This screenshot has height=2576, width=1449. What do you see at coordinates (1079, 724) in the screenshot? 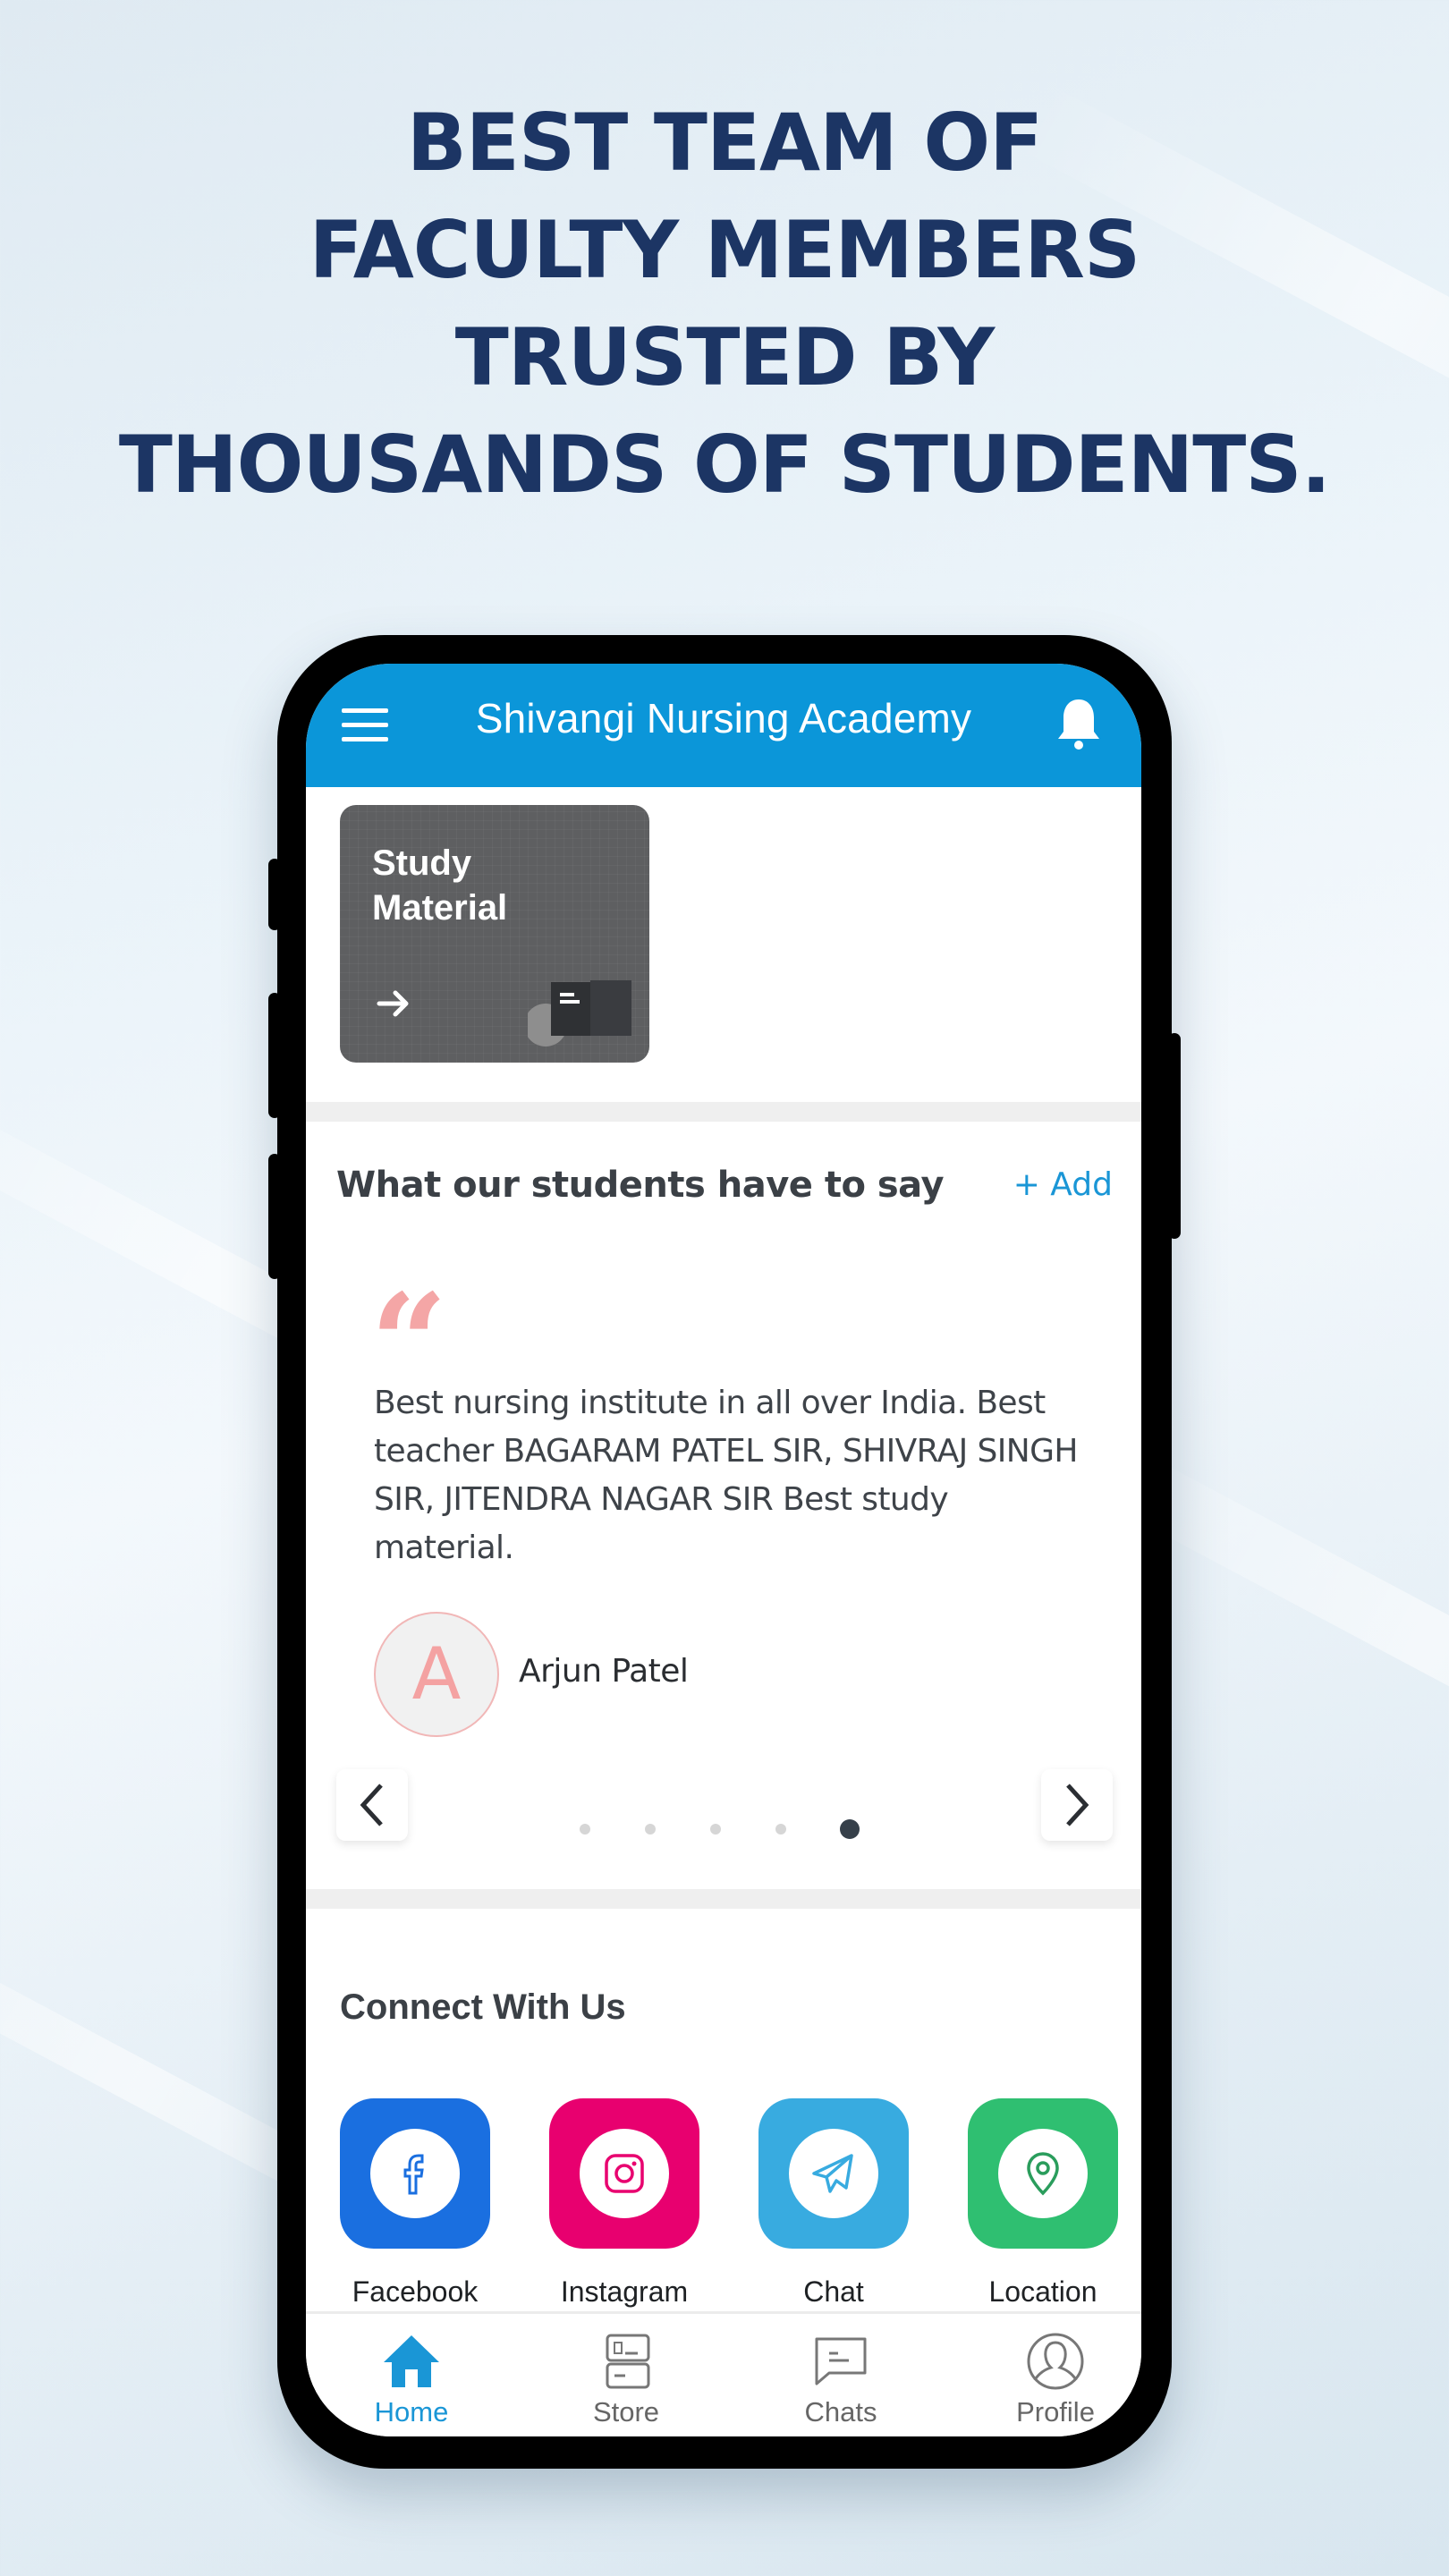
I see `bell-icon` at bounding box center [1079, 724].